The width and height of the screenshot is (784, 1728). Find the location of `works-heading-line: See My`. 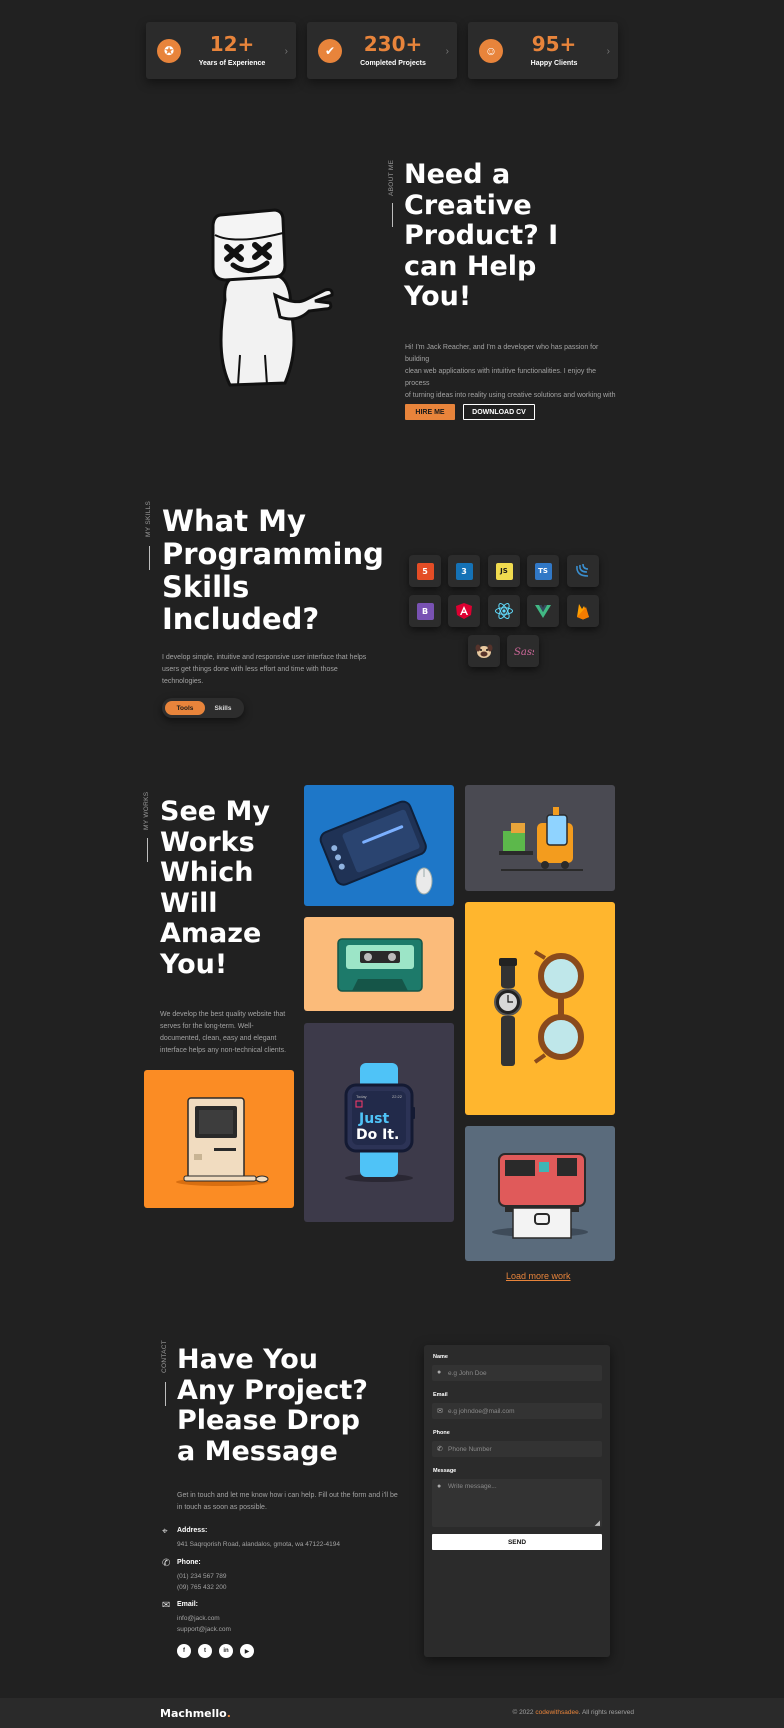

works-heading-line: See My is located at coordinates (215, 811).